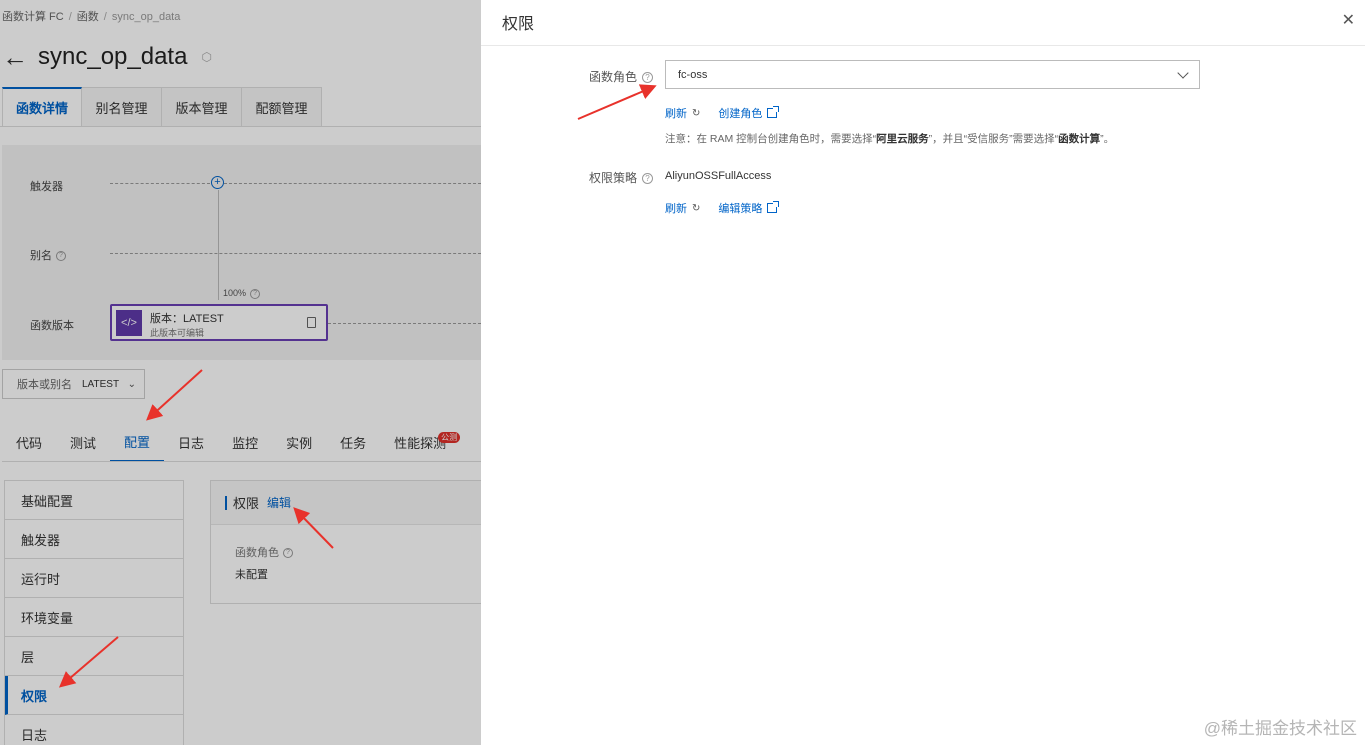  Describe the element at coordinates (206, 57) in the screenshot. I see `tag-icon: ⬡` at that location.